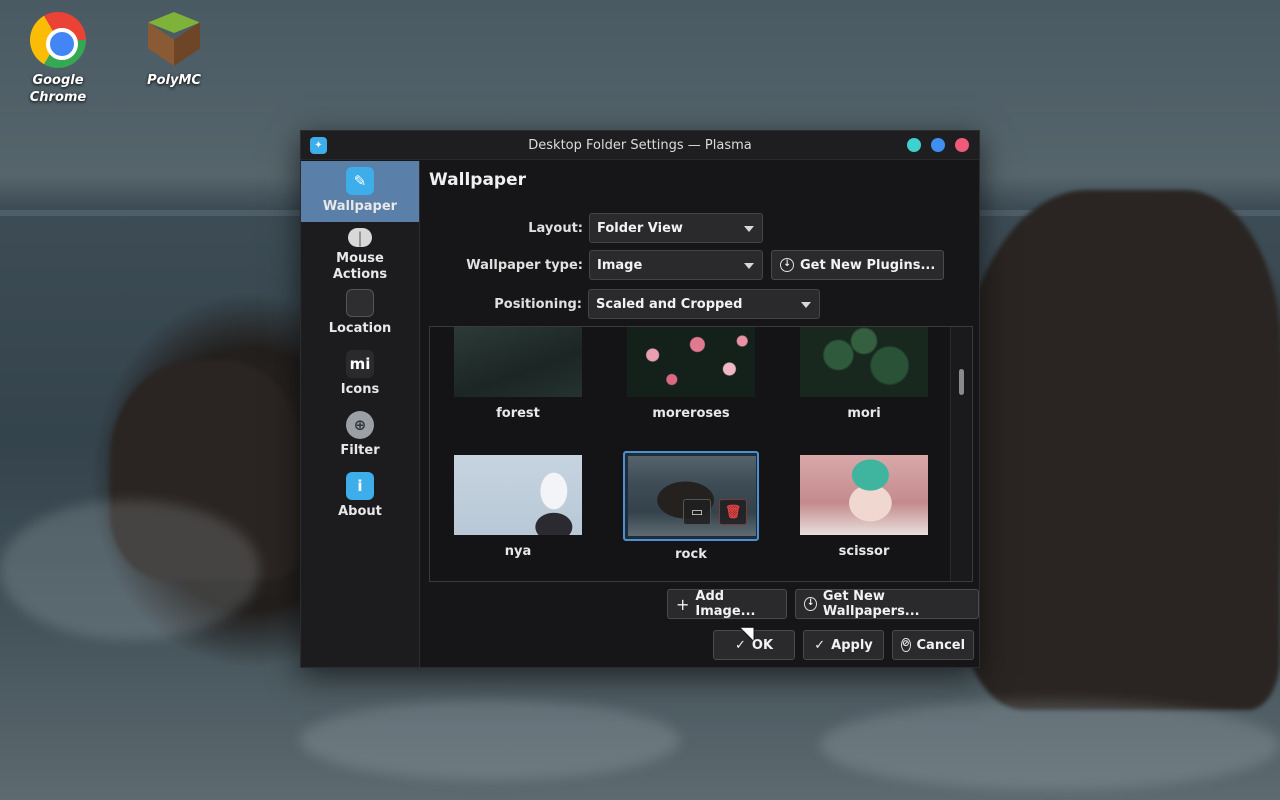  Describe the element at coordinates (905, 645) in the screenshot. I see `cancel-icon: ⊘` at that location.